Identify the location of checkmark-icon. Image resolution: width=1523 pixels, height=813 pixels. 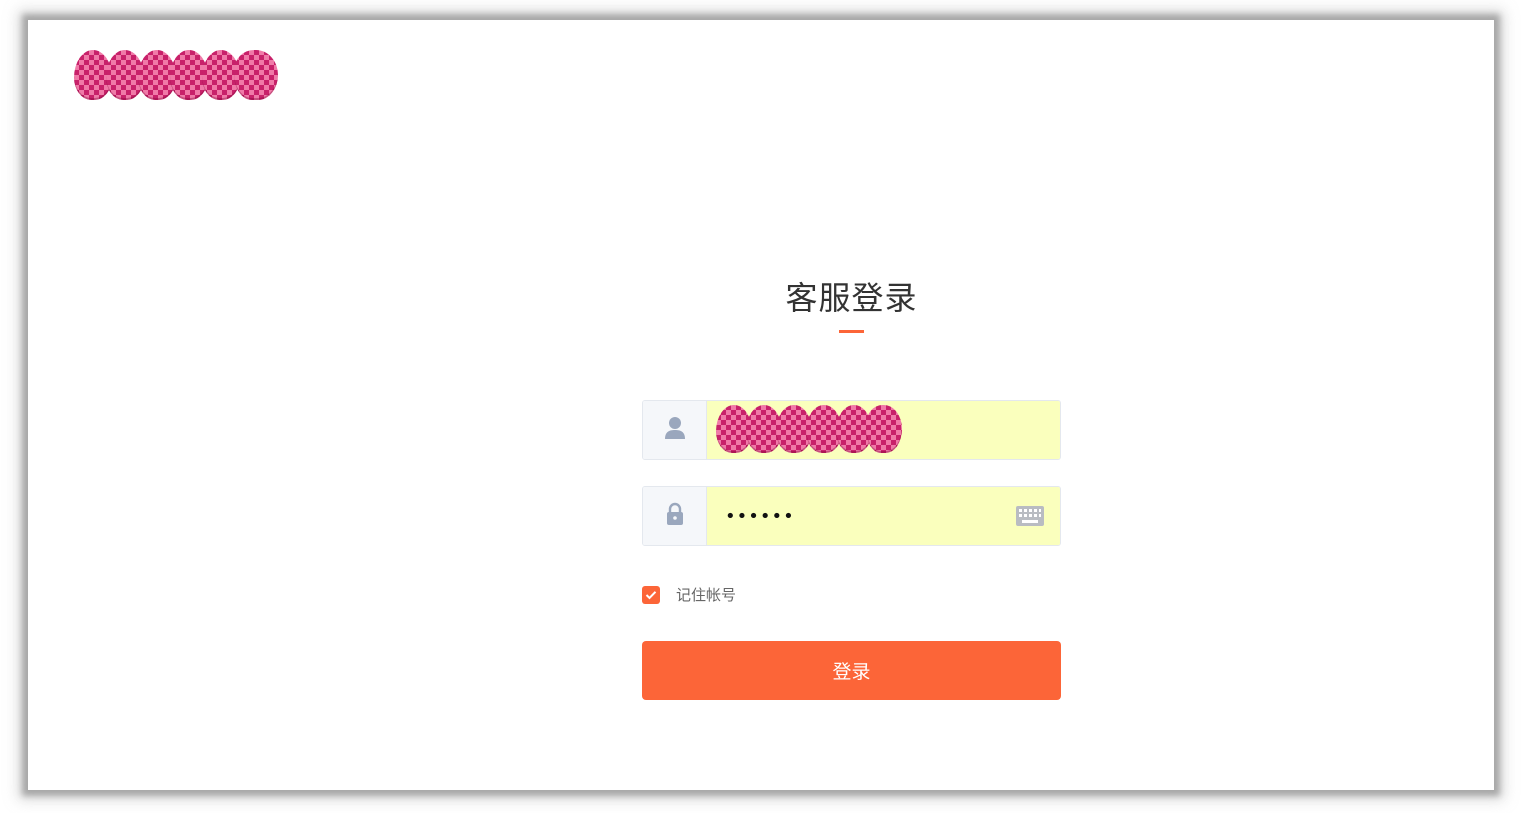
(651, 594).